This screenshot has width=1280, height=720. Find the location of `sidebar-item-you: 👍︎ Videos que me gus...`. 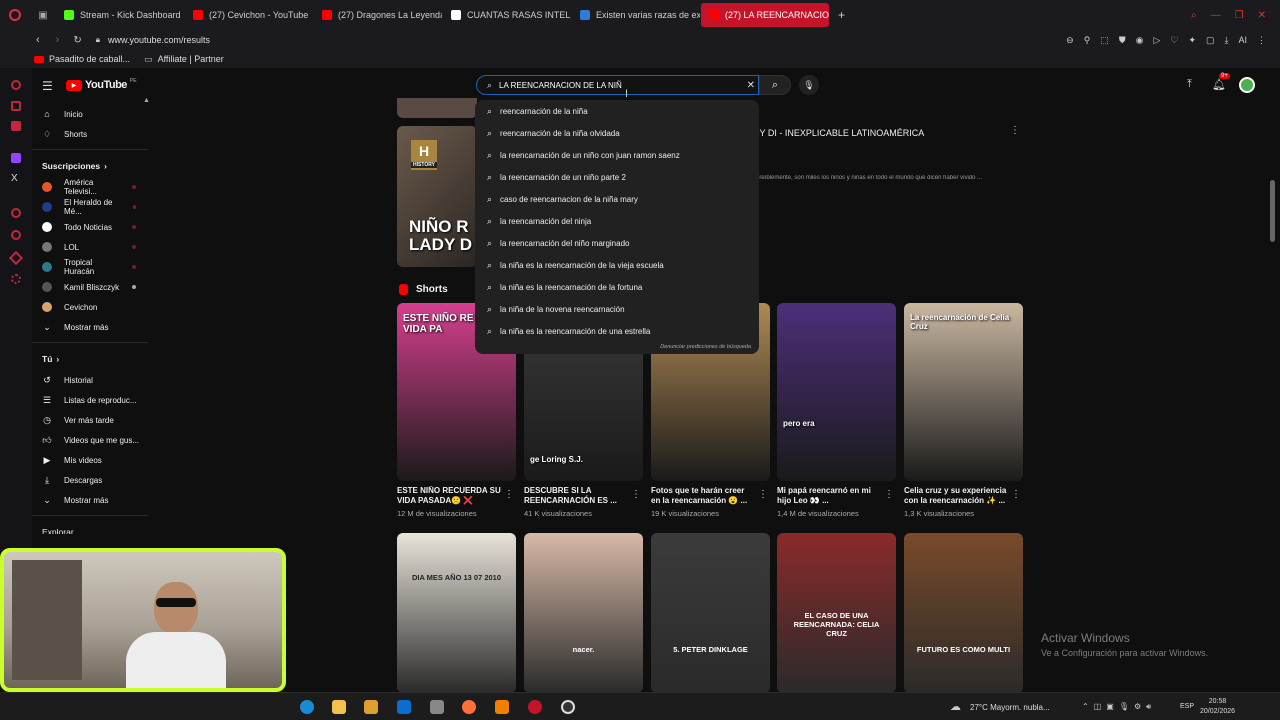

sidebar-item-you: 👍︎ Videos que me gus... is located at coordinates (90, 440).